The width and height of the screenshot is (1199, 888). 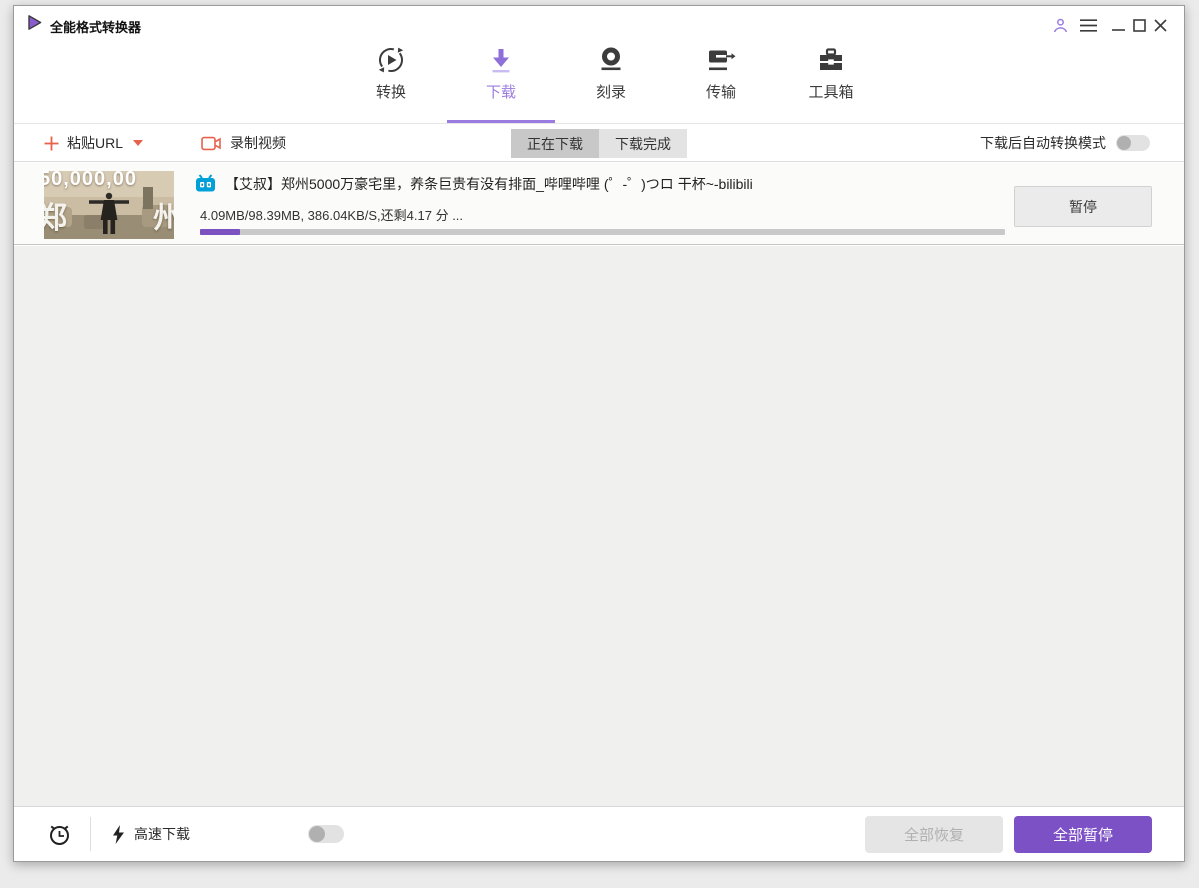 What do you see at coordinates (1118, 25) in the screenshot?
I see `minimize-button` at bounding box center [1118, 25].